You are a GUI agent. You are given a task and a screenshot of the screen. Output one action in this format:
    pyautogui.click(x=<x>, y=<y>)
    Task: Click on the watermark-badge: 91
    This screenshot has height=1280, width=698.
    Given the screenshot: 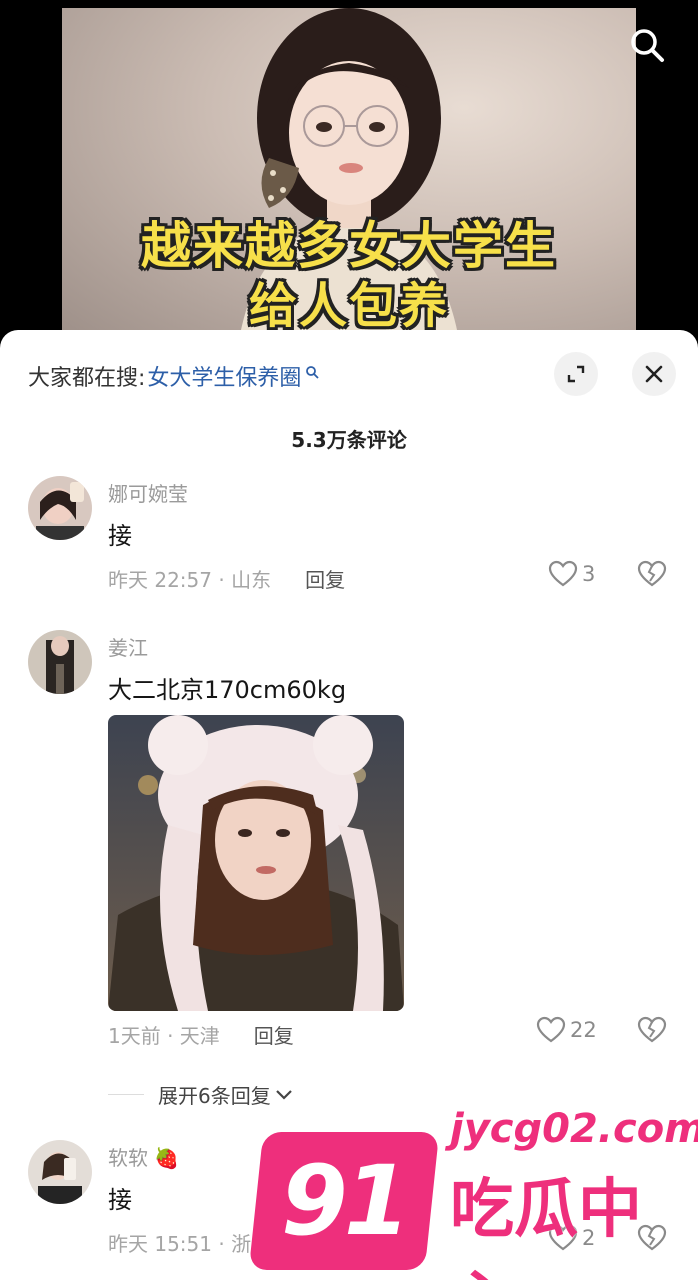 What is the action you would take?
    pyautogui.click(x=344, y=1201)
    